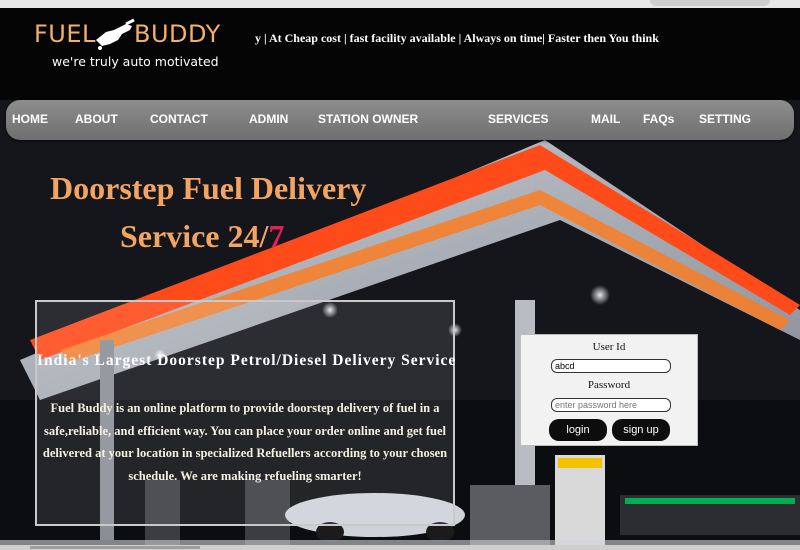 This screenshot has width=800, height=550. Describe the element at coordinates (208, 188) in the screenshot. I see `hero-title-line-1: Doorstep Fuel Delivery` at that location.